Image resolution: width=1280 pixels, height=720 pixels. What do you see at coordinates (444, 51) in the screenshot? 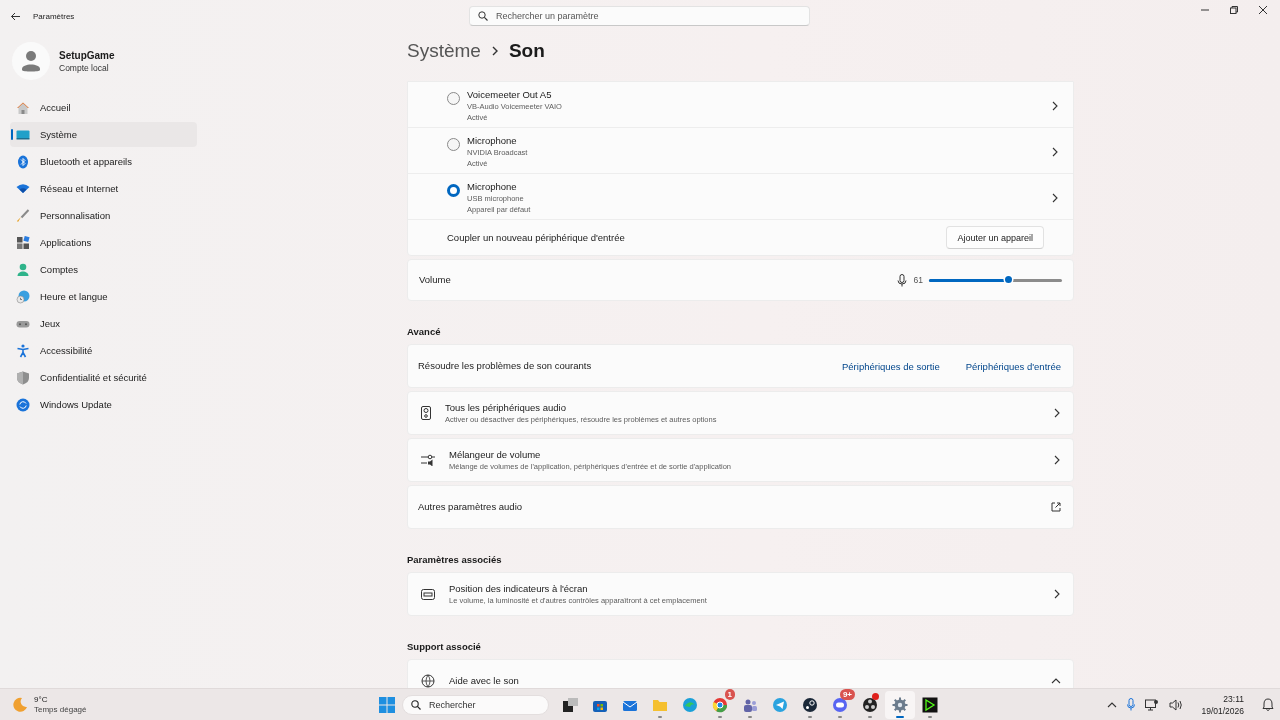
I see `breadcrumb-link: Système` at bounding box center [444, 51].